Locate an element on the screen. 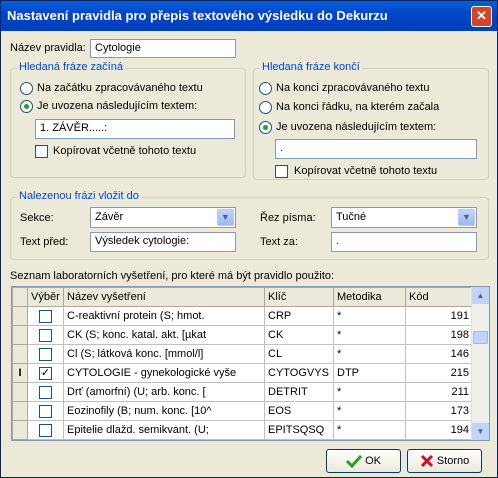  key-cell: DETRIT is located at coordinates (299, 392).